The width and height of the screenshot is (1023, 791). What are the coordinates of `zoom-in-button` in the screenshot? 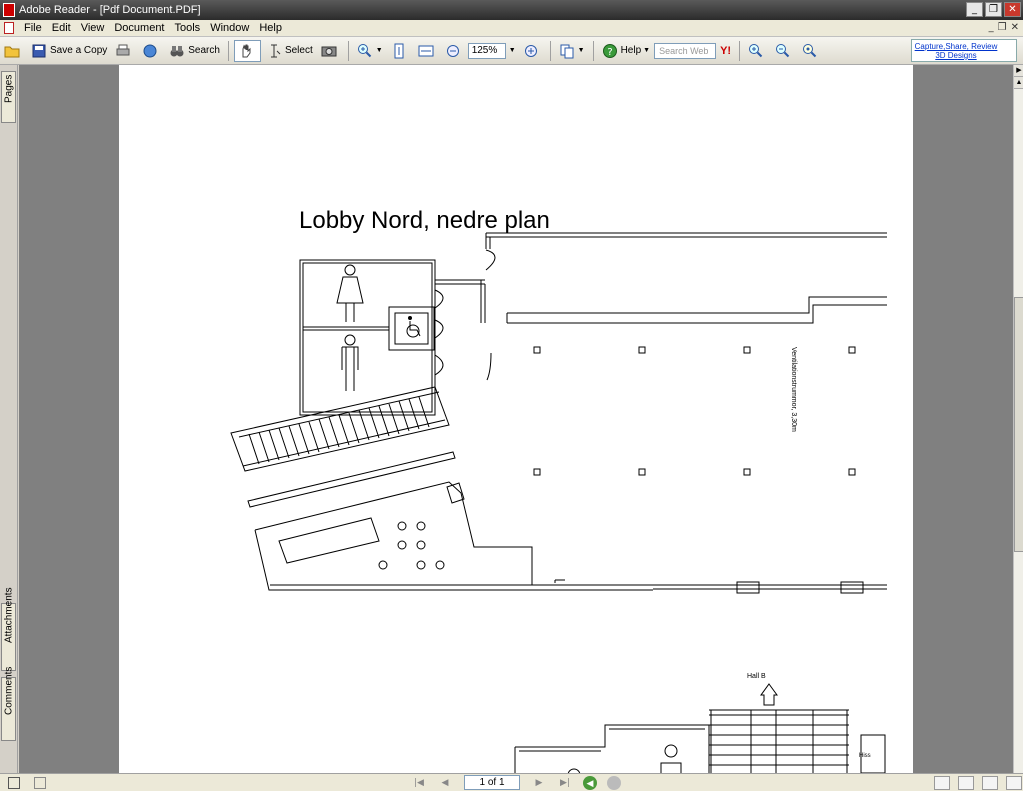 It's located at (532, 51).